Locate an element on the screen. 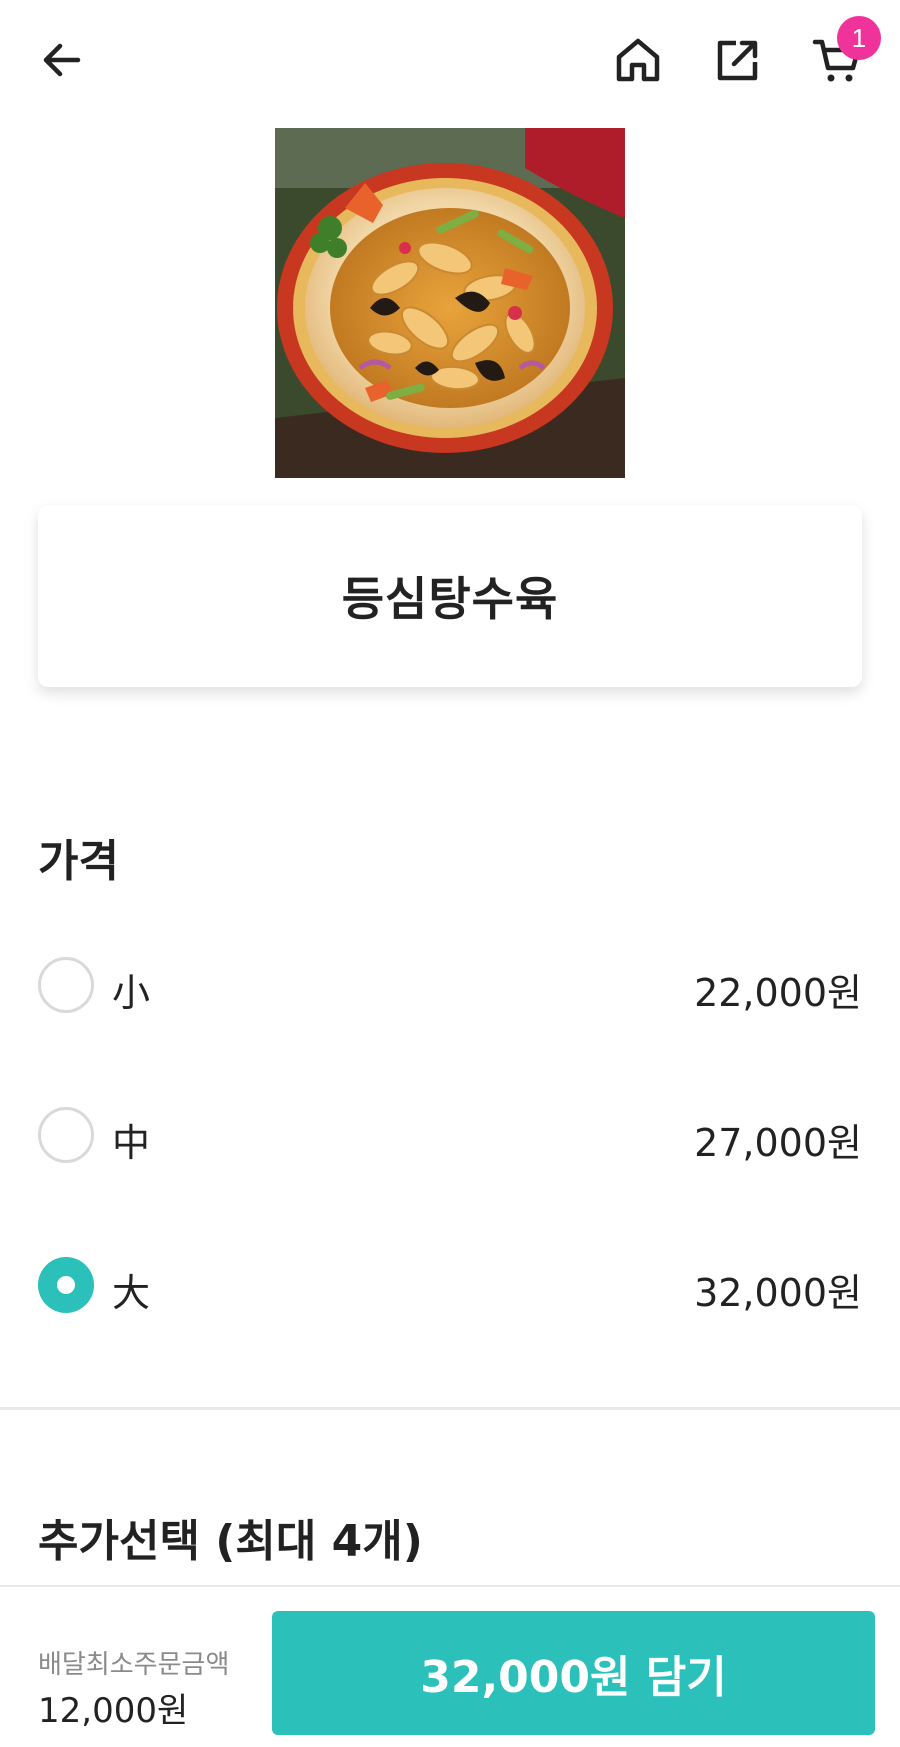 This screenshot has height=1747, width=900. share-button is located at coordinates (738, 60).